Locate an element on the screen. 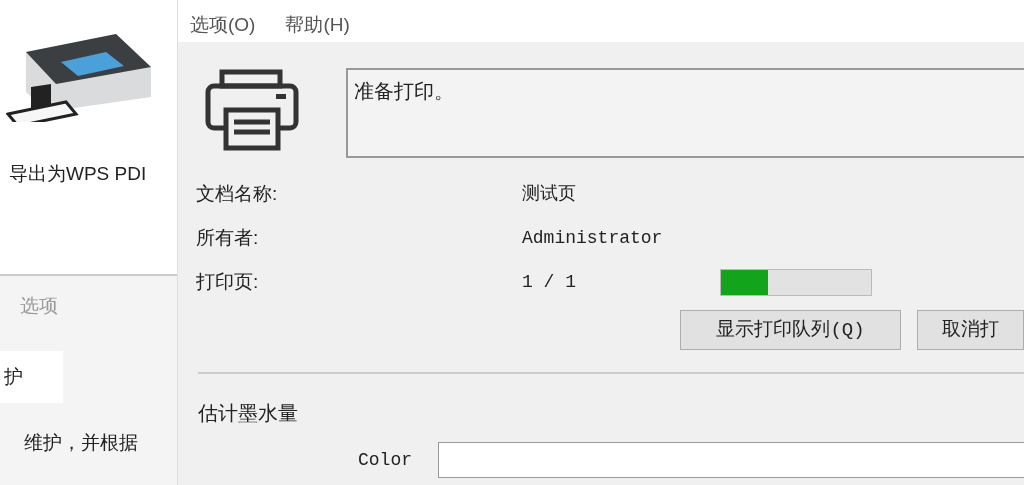 The image size is (1024, 485). tab: 护 is located at coordinates (31, 376).